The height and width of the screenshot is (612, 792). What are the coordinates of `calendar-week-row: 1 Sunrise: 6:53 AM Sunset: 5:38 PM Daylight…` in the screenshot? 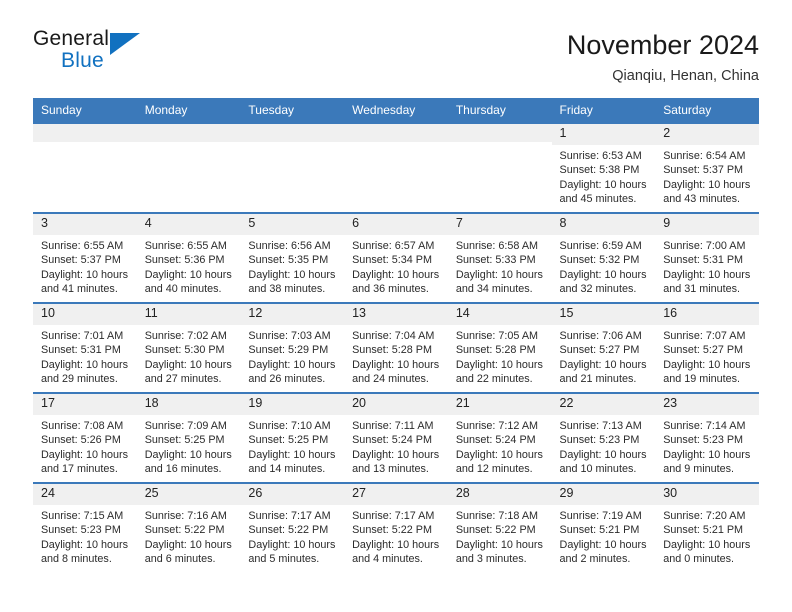 It's located at (396, 168).